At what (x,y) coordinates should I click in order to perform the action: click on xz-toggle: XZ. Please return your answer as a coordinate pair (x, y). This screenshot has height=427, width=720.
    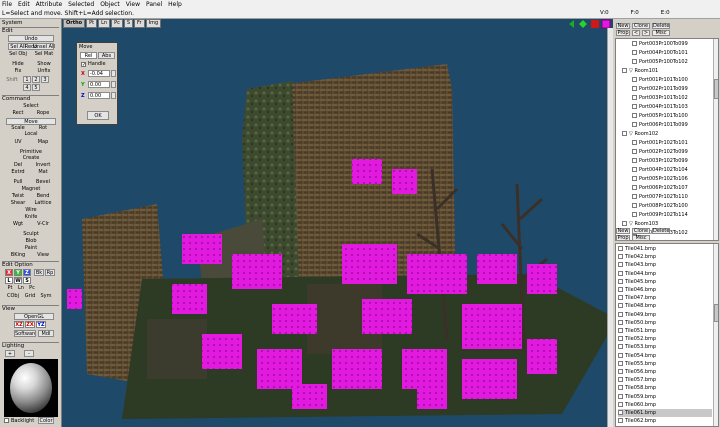
    Looking at the image, I should click on (19, 324).